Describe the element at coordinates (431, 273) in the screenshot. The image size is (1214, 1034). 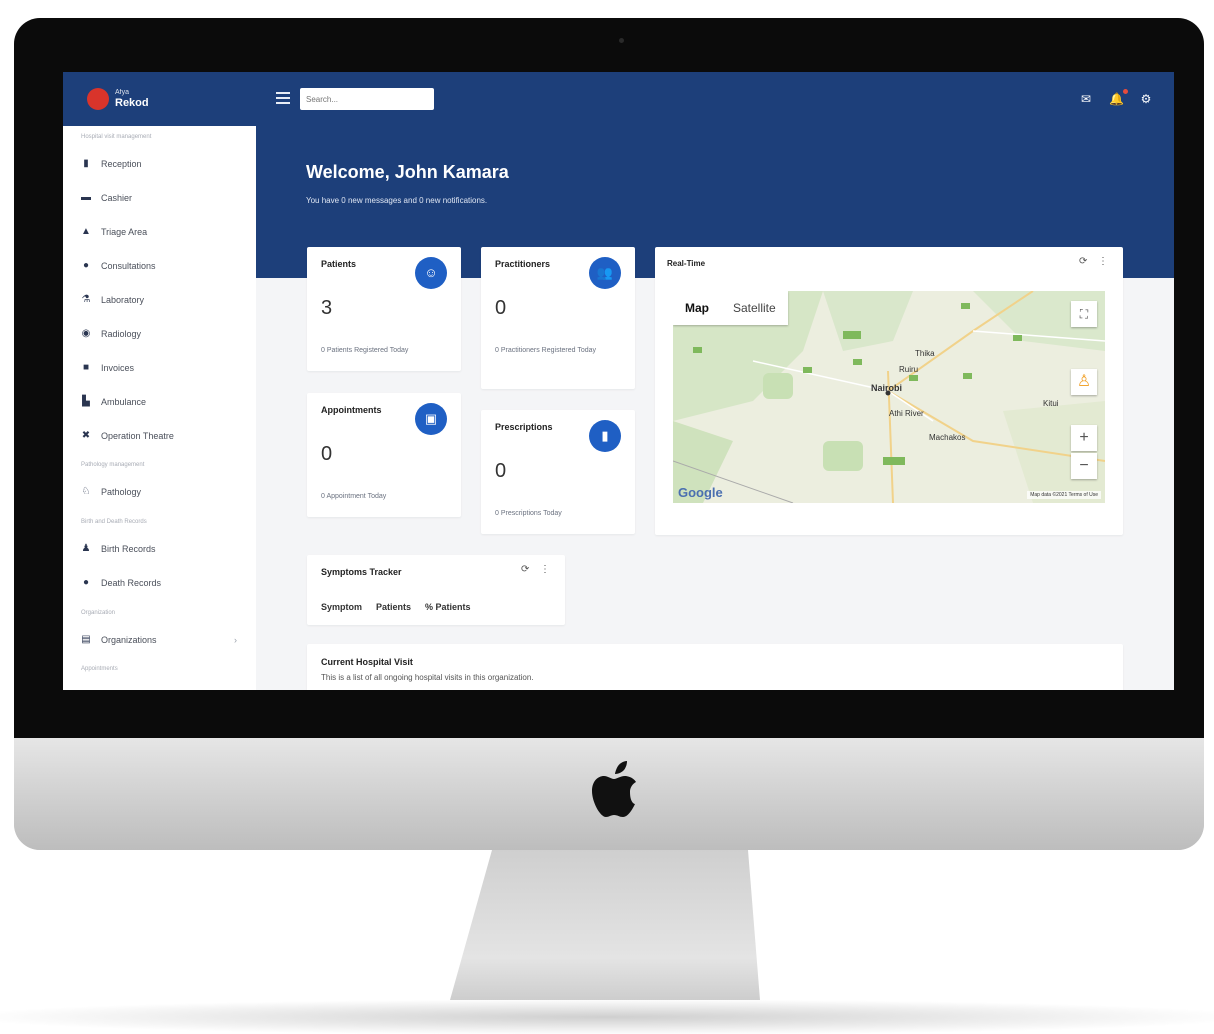
I see `patients-icon: ☺` at that location.